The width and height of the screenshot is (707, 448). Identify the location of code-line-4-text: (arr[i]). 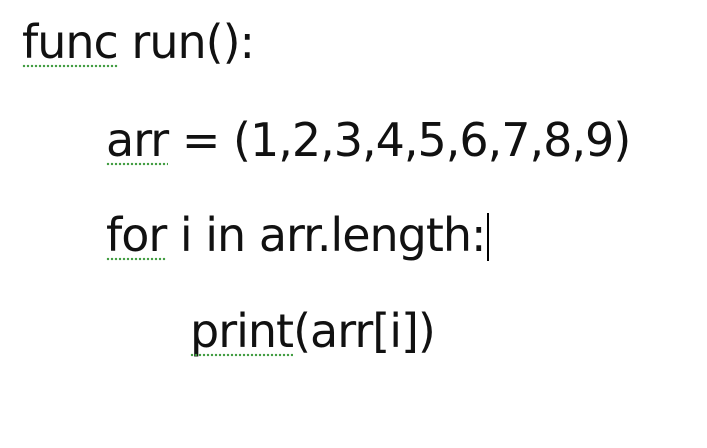
(364, 331).